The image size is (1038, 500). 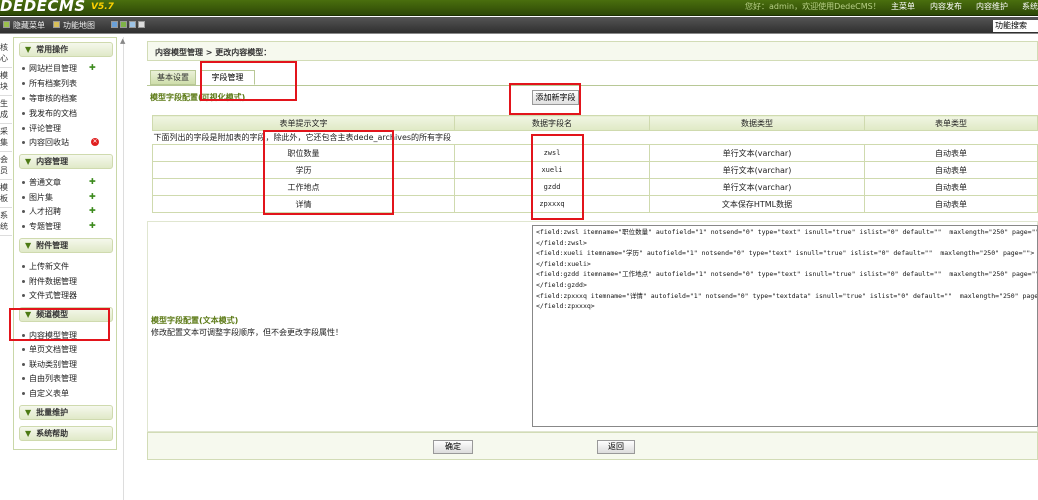 I want to click on back-button: 返回, so click(x=616, y=447).